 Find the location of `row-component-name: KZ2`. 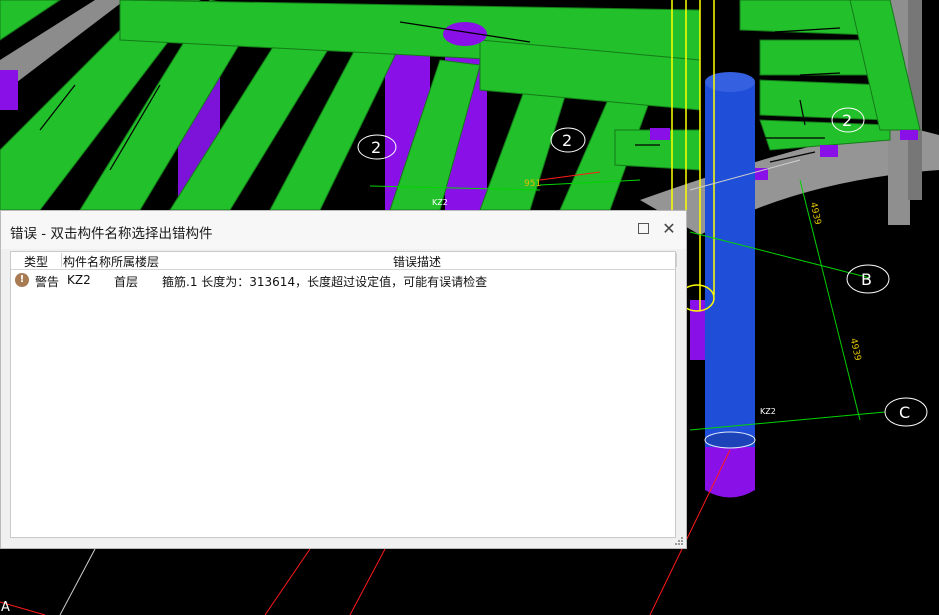

row-component-name: KZ2 is located at coordinates (79, 280).